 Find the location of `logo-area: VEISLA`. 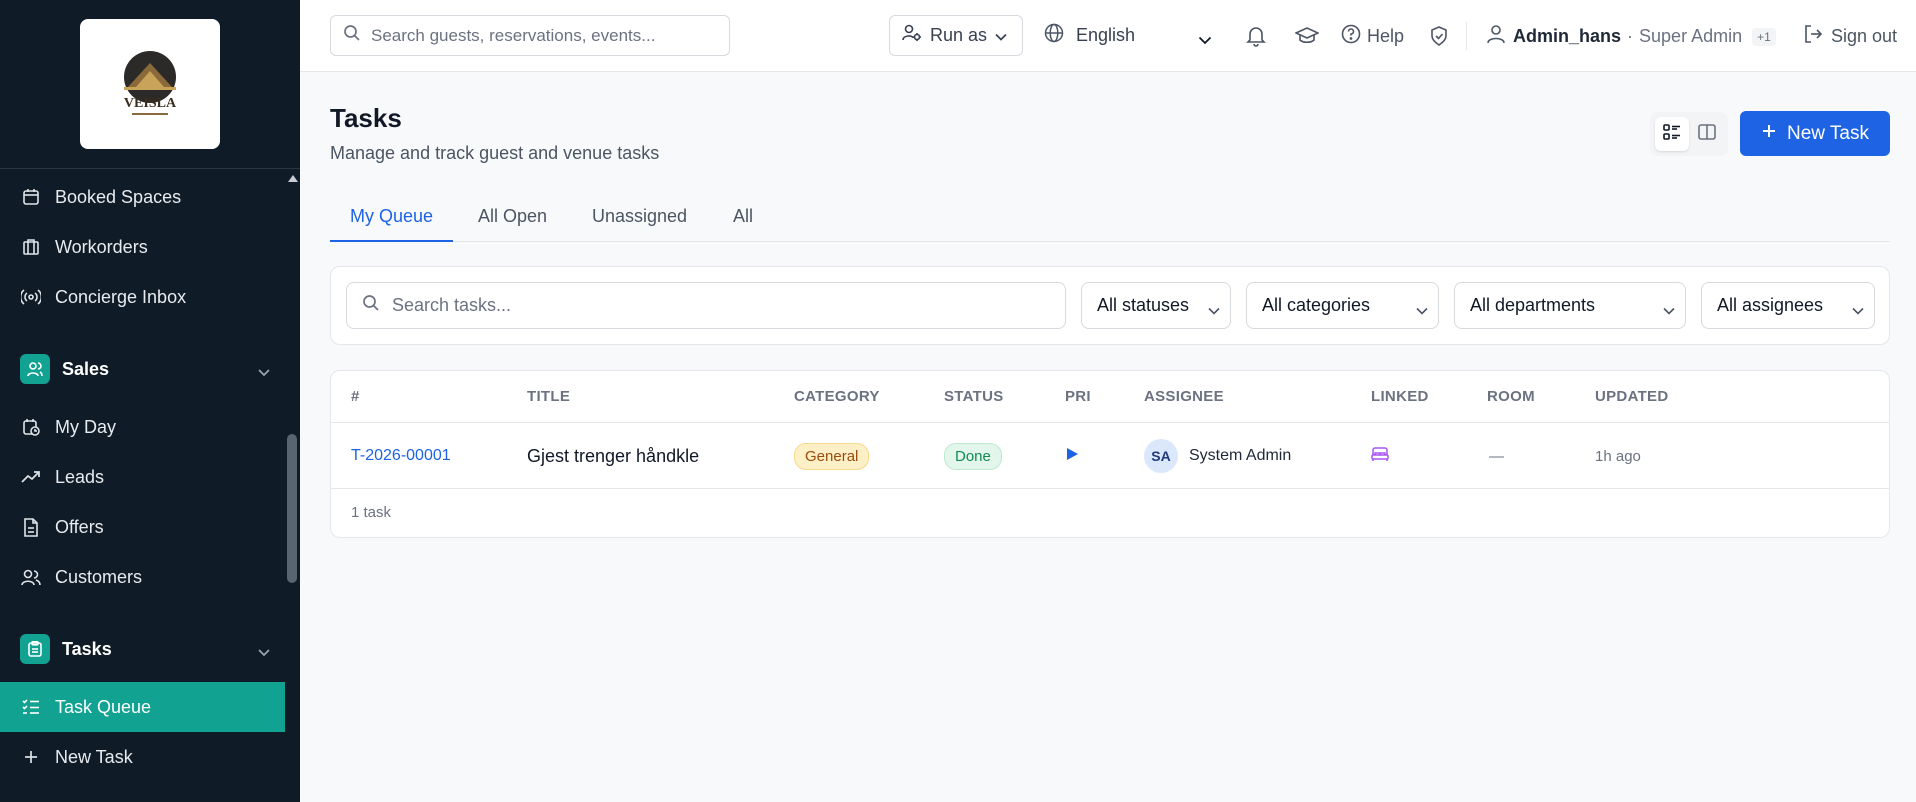

logo-area: VEISLA is located at coordinates (150, 84).